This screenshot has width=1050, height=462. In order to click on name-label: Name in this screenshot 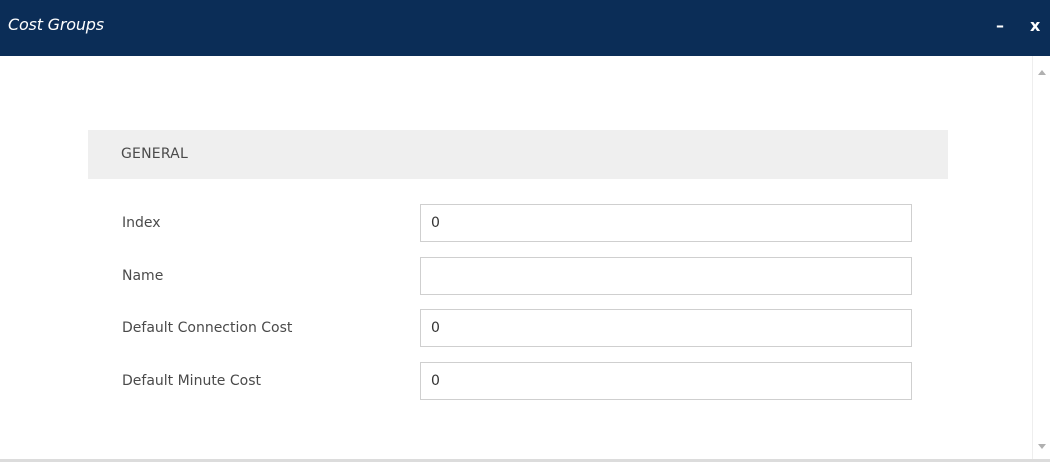, I will do `click(143, 276)`.